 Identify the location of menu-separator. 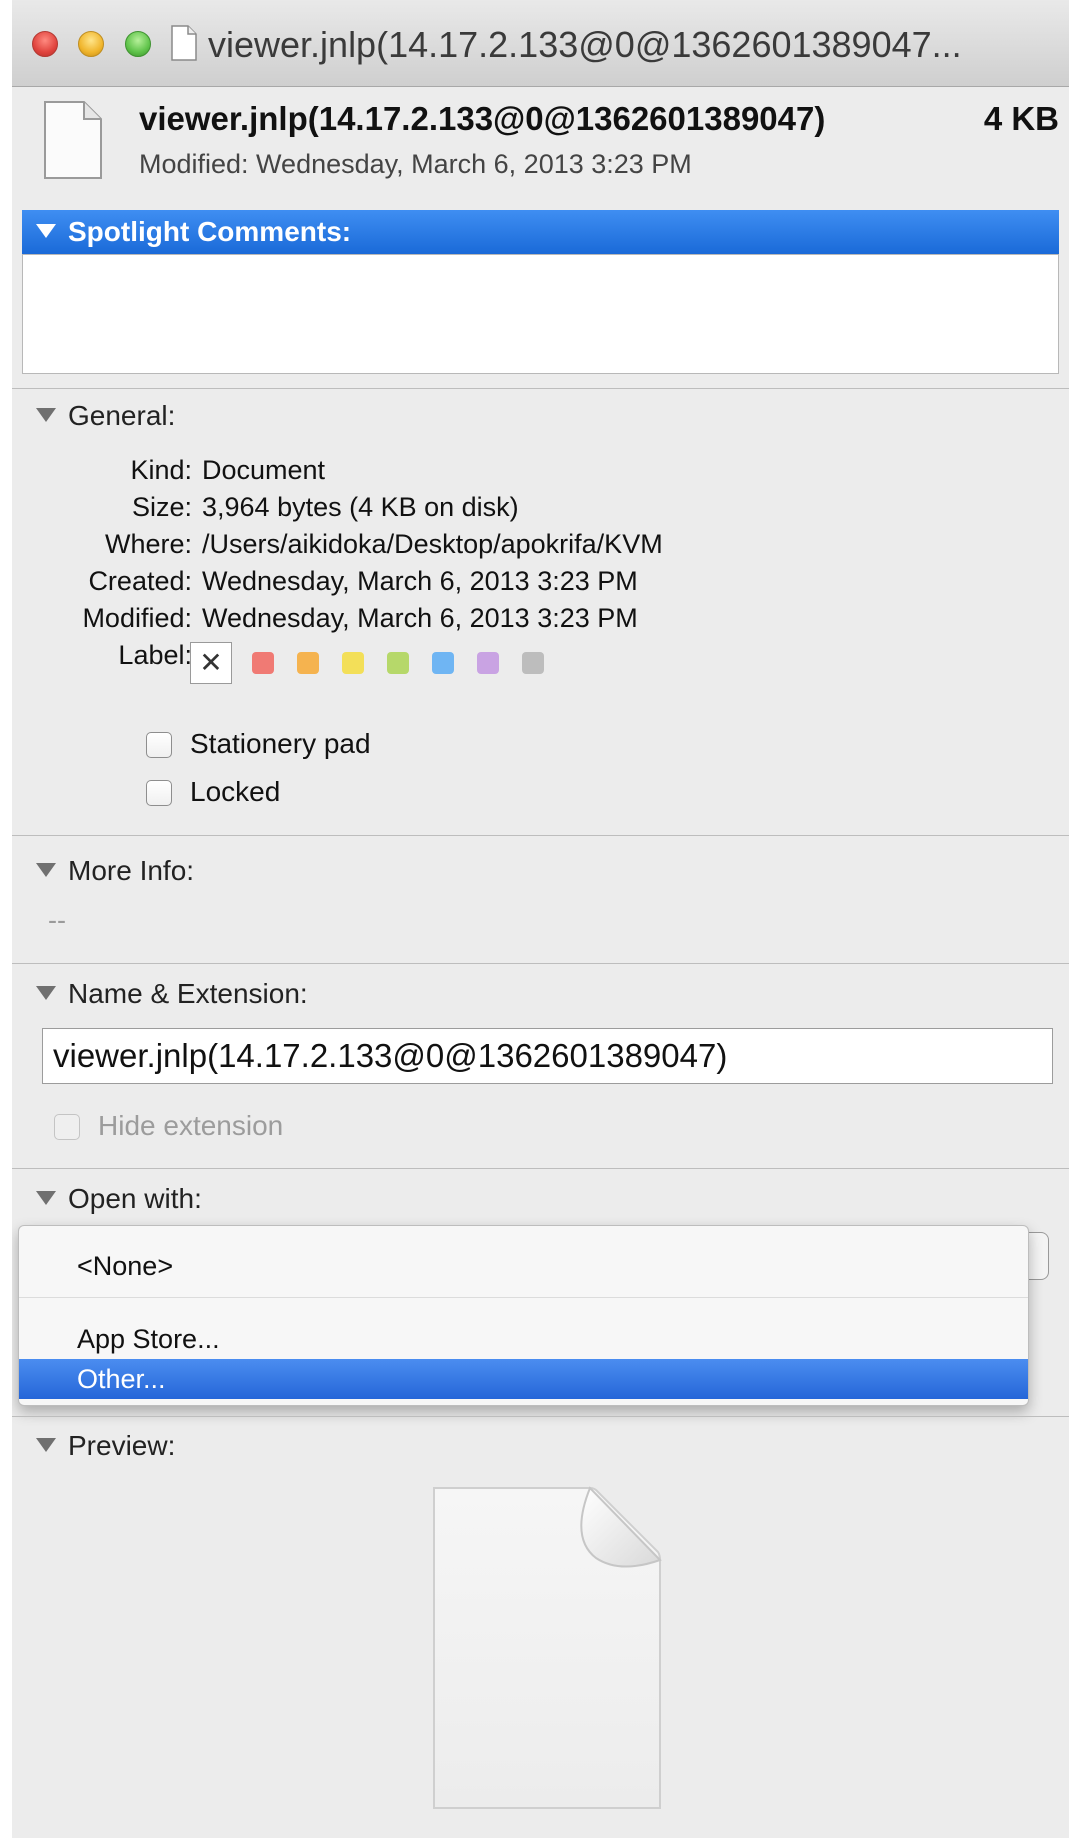
(523, 1297).